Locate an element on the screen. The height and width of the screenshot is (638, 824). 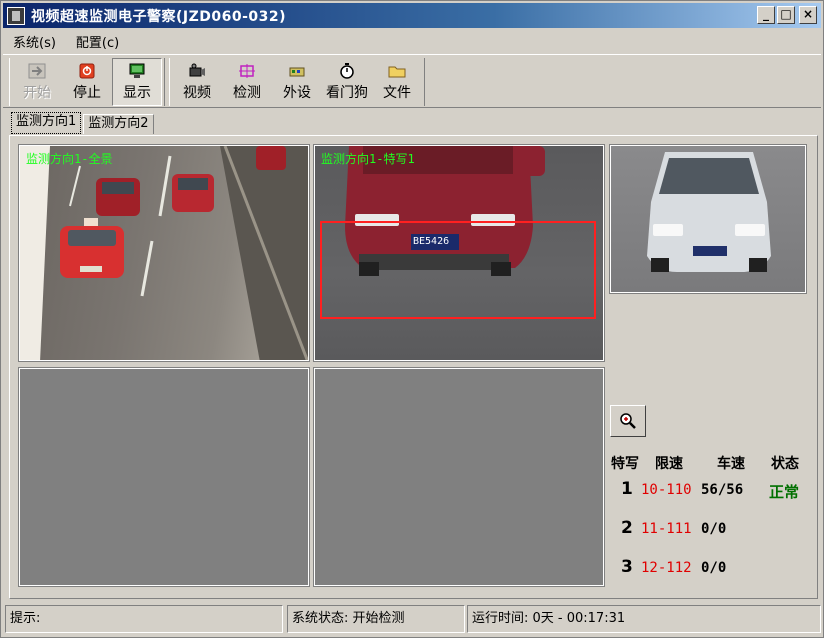
detect-label: 检测 is located at coordinates (247, 92).